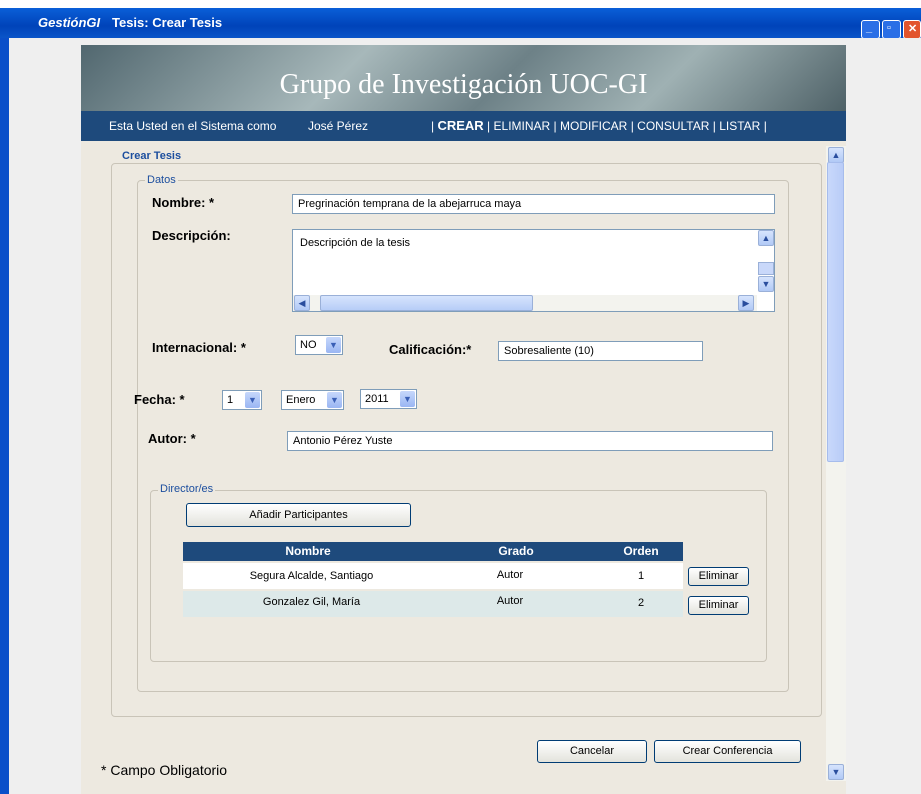 The width and height of the screenshot is (921, 794). Describe the element at coordinates (641, 603) in the screenshot. I see `row-orden: 2` at that location.